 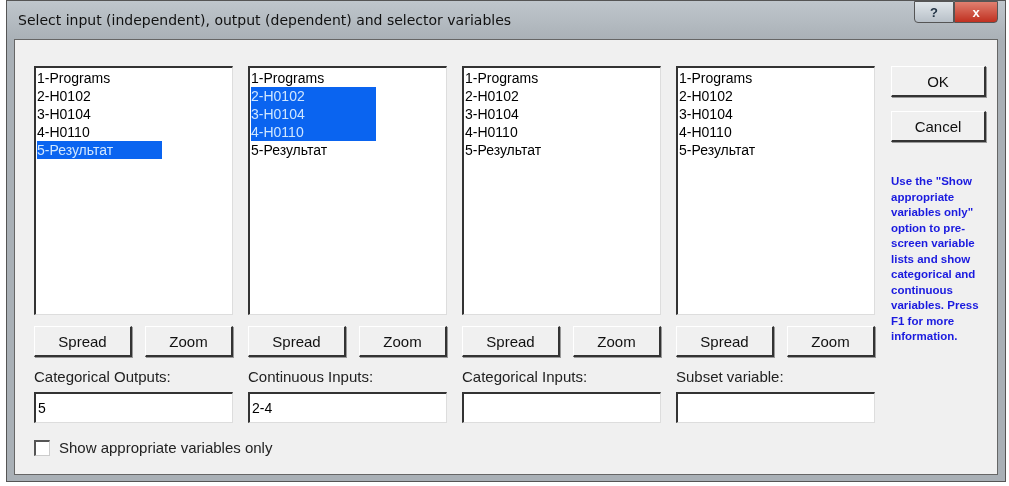 I want to click on close-button: x, so click(x=976, y=12).